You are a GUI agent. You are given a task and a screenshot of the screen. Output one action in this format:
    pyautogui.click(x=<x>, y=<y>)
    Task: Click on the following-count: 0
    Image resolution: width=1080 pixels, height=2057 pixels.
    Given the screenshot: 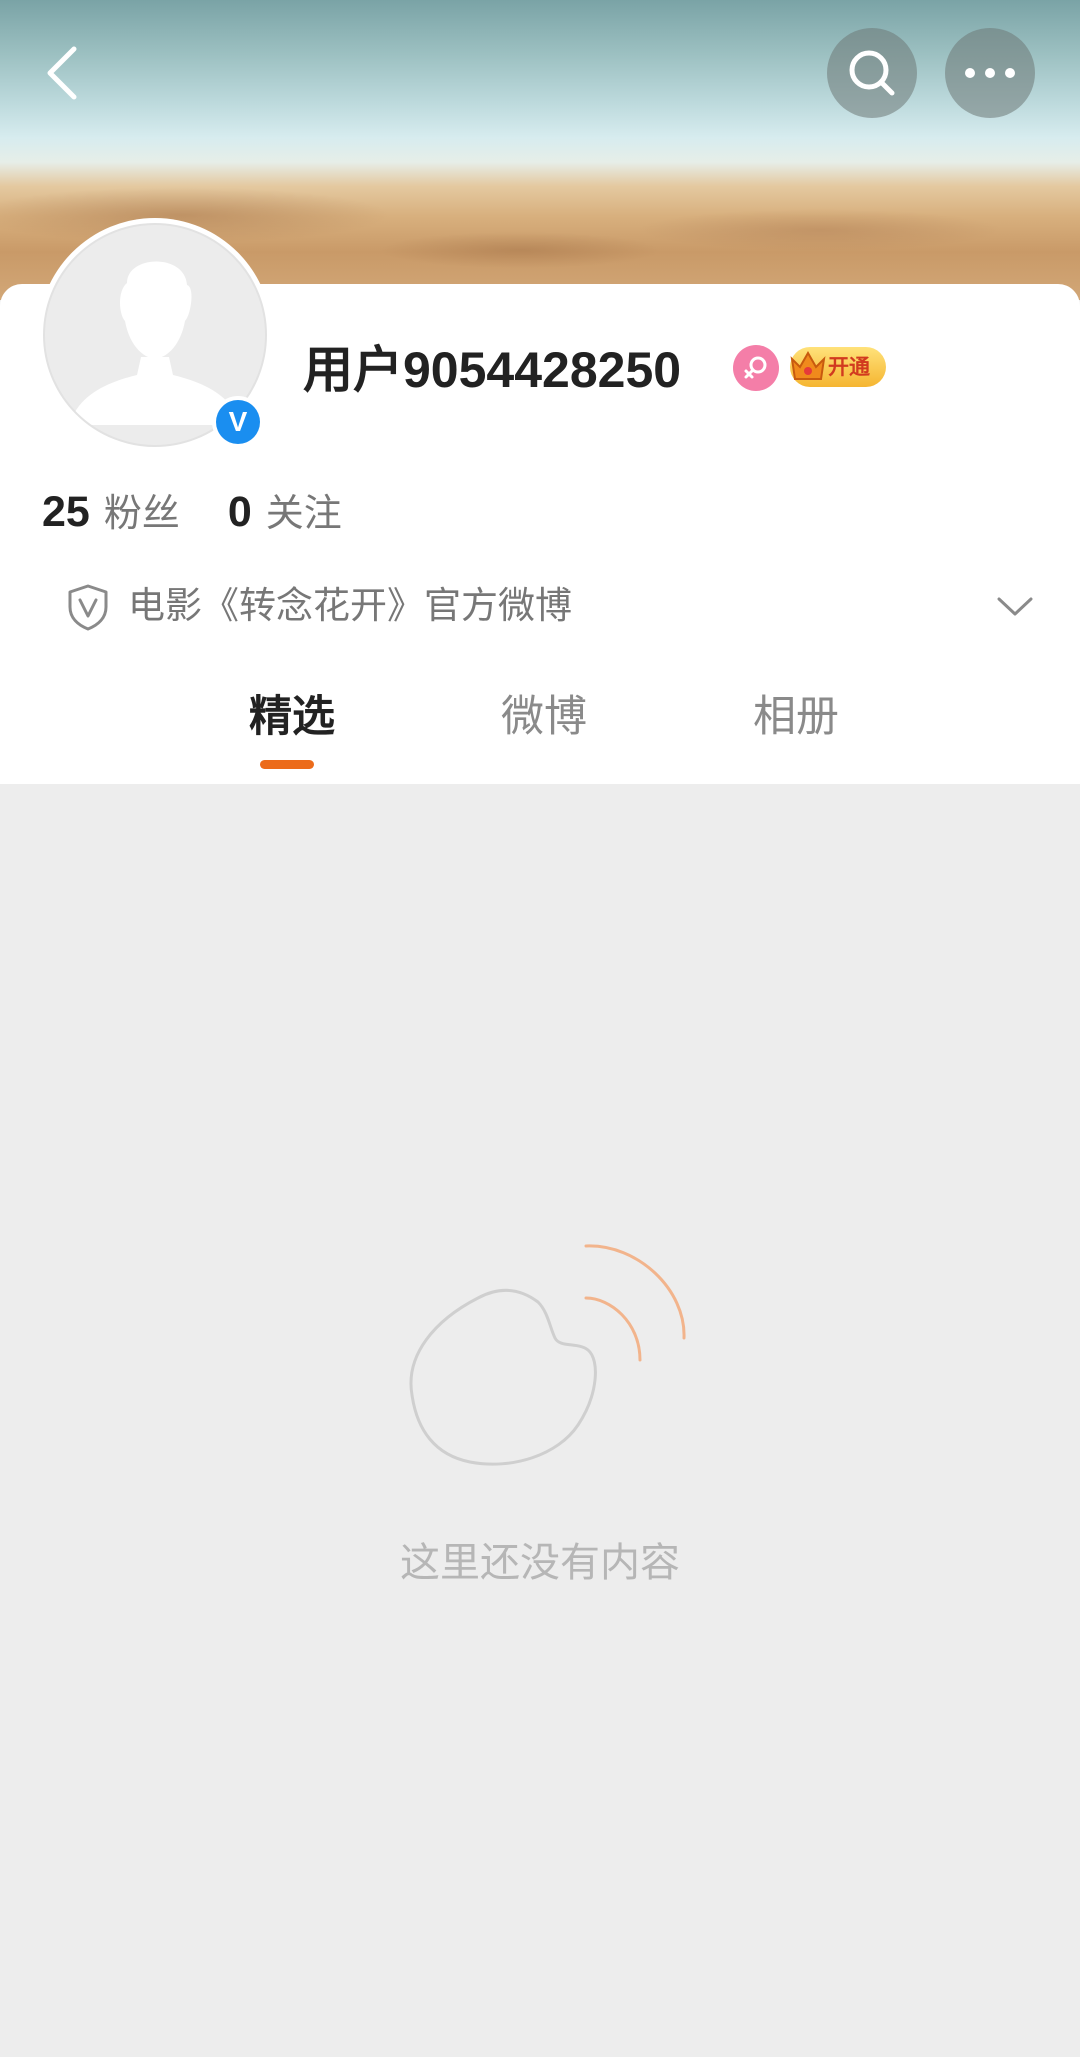 What is the action you would take?
    pyautogui.click(x=239, y=512)
    